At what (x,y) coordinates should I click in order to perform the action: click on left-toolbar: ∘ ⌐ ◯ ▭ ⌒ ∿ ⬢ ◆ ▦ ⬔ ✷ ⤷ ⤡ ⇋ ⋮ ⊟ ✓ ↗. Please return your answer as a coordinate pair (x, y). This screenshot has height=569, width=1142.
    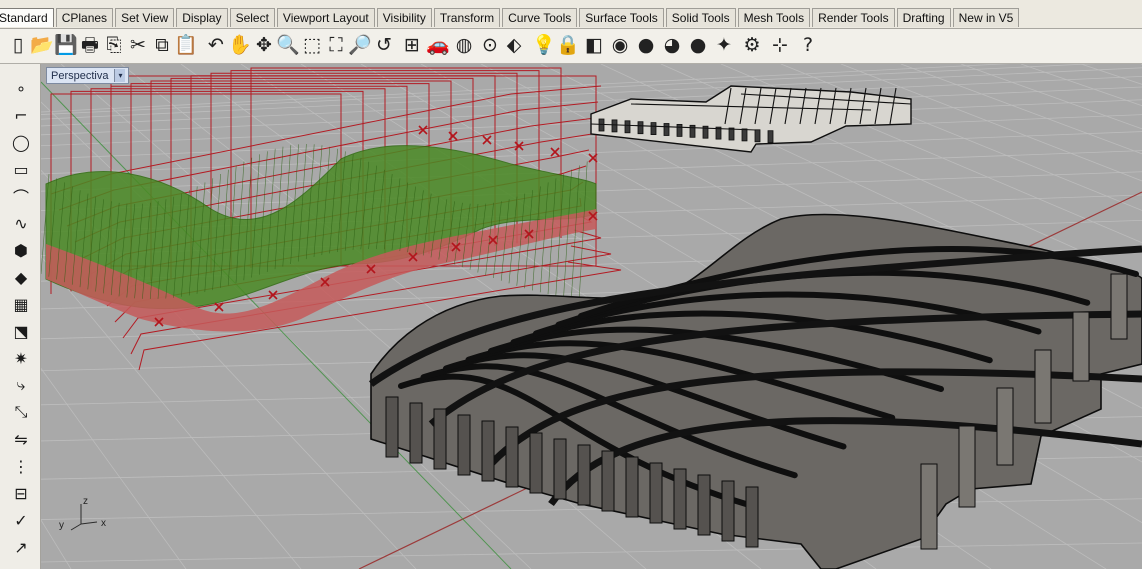
    Looking at the image, I should click on (20, 316).